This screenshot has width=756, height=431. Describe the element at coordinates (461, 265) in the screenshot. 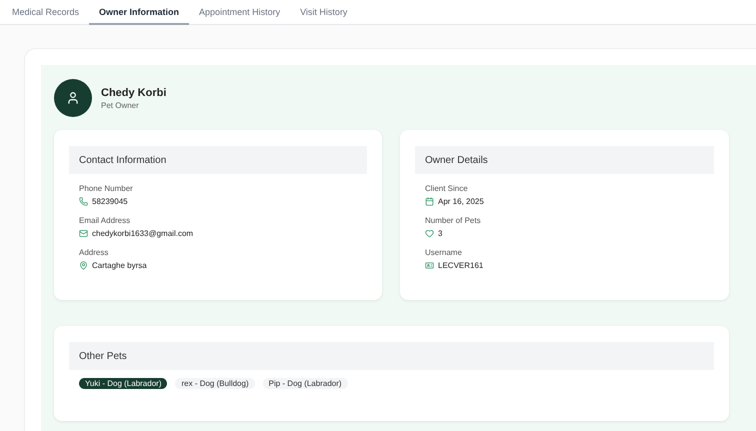

I see `field-value: LECVER161` at that location.